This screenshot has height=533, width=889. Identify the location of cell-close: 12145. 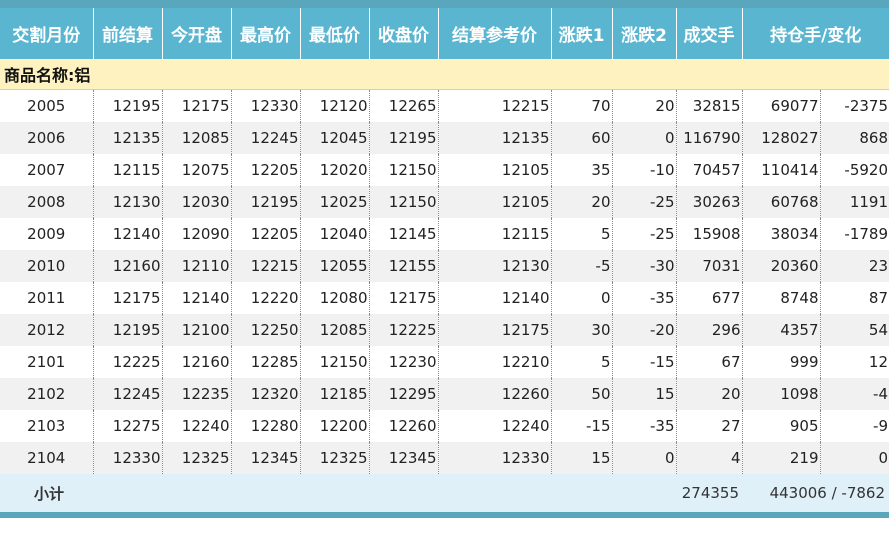
(403, 234).